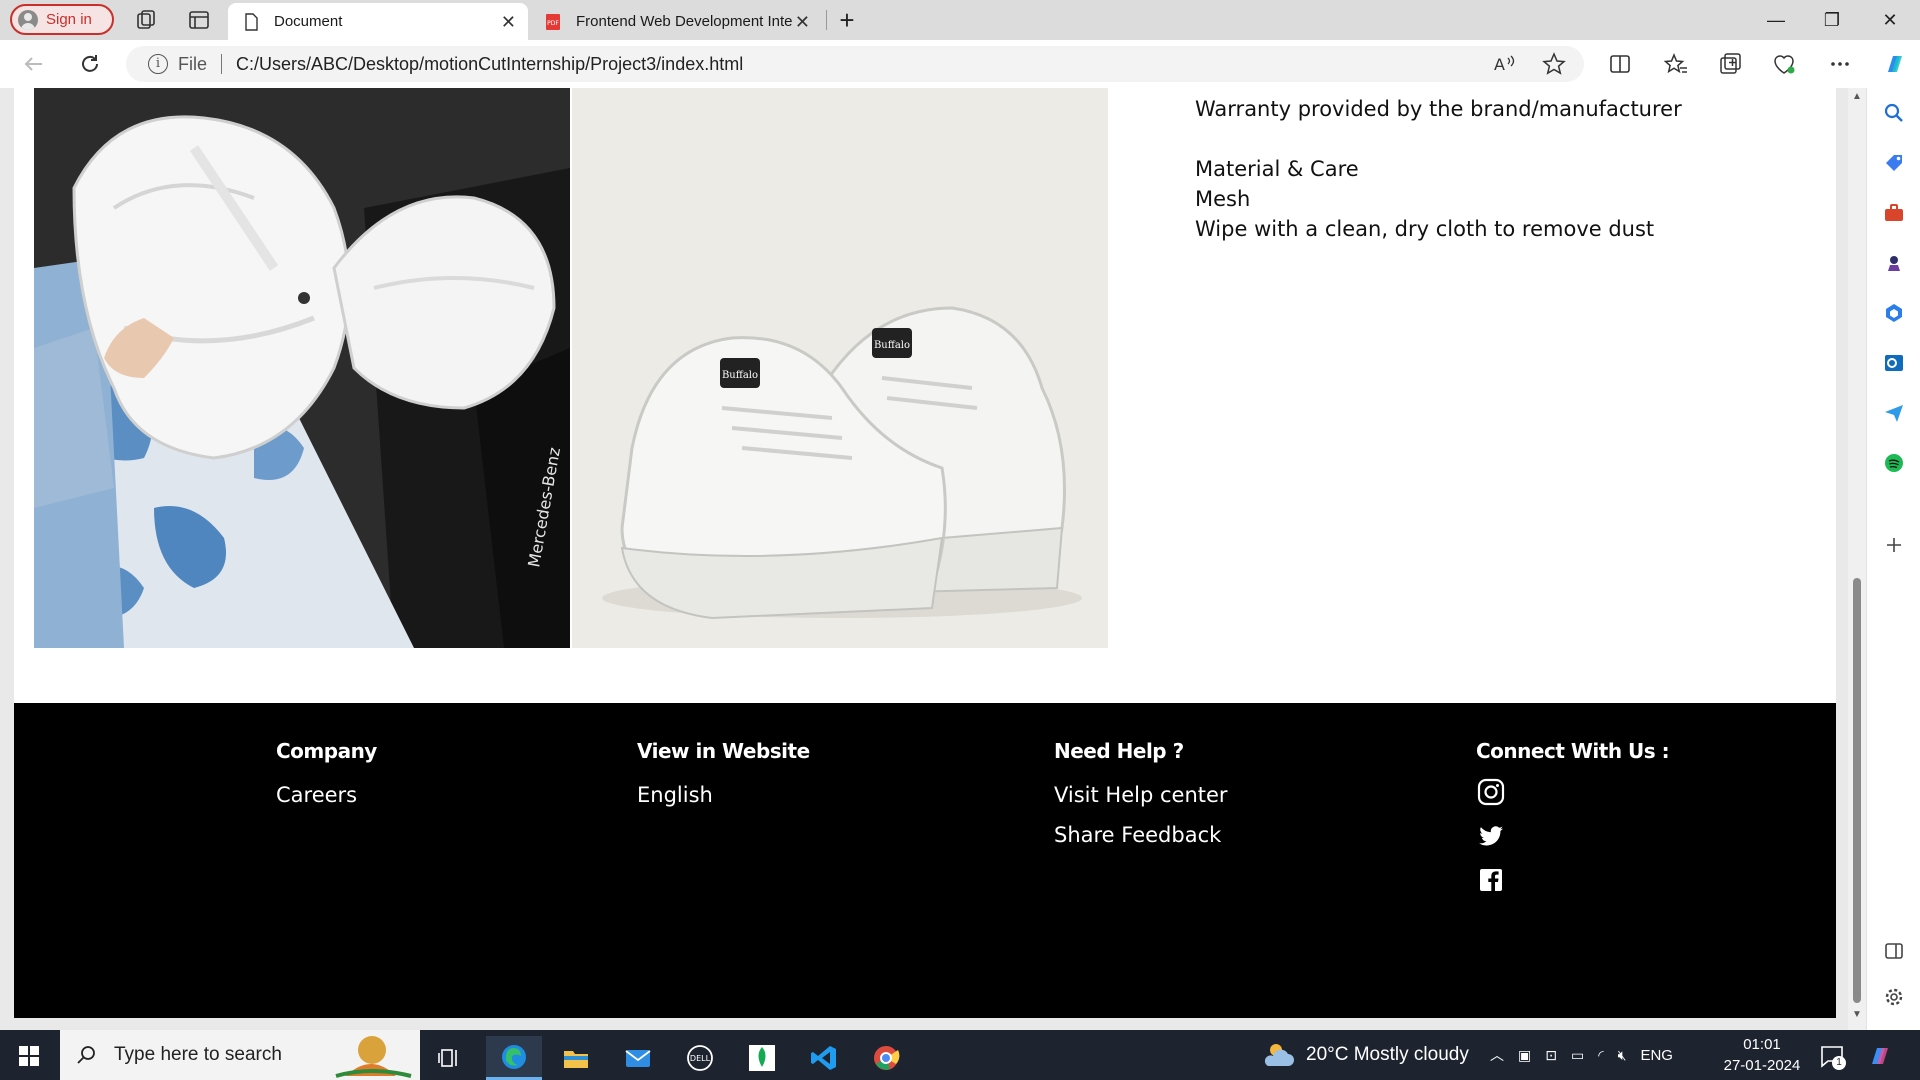  I want to click on taskbar-file-explorer, so click(576, 1058).